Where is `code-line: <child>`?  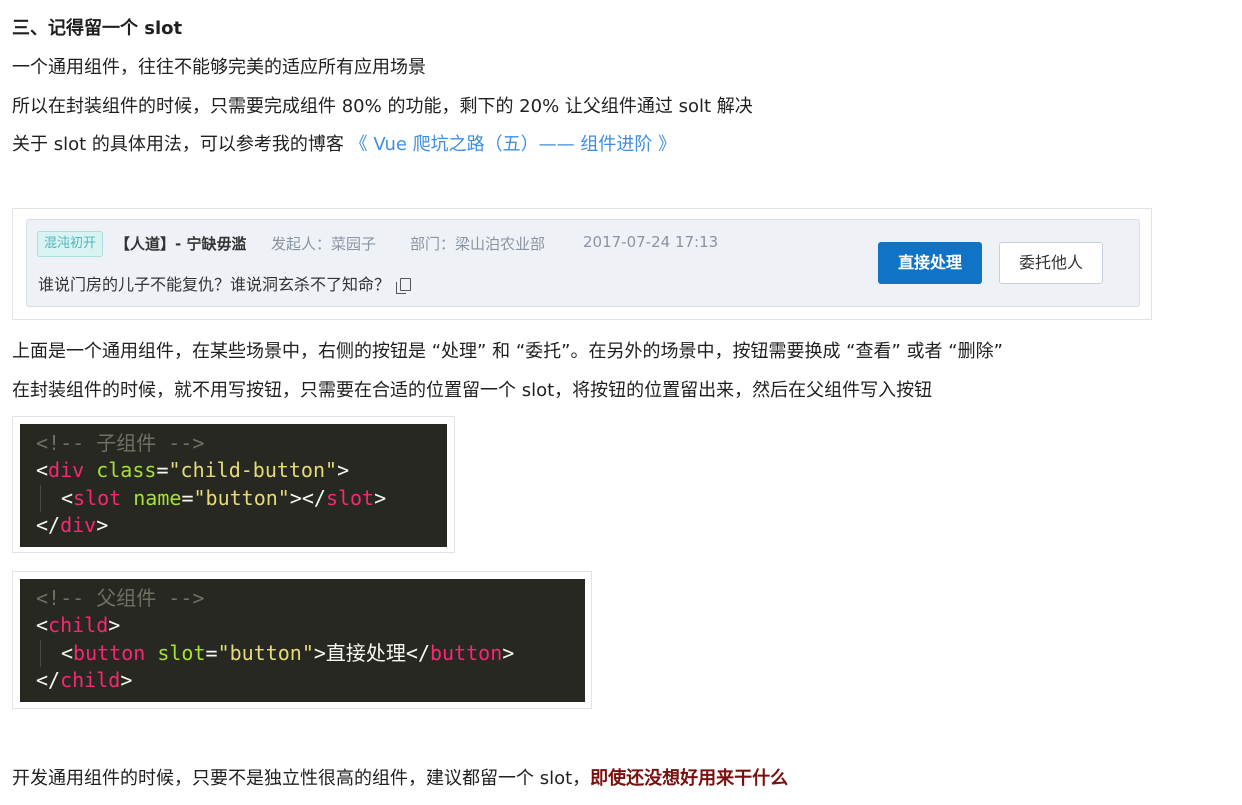
code-line: <child> is located at coordinates (302, 625).